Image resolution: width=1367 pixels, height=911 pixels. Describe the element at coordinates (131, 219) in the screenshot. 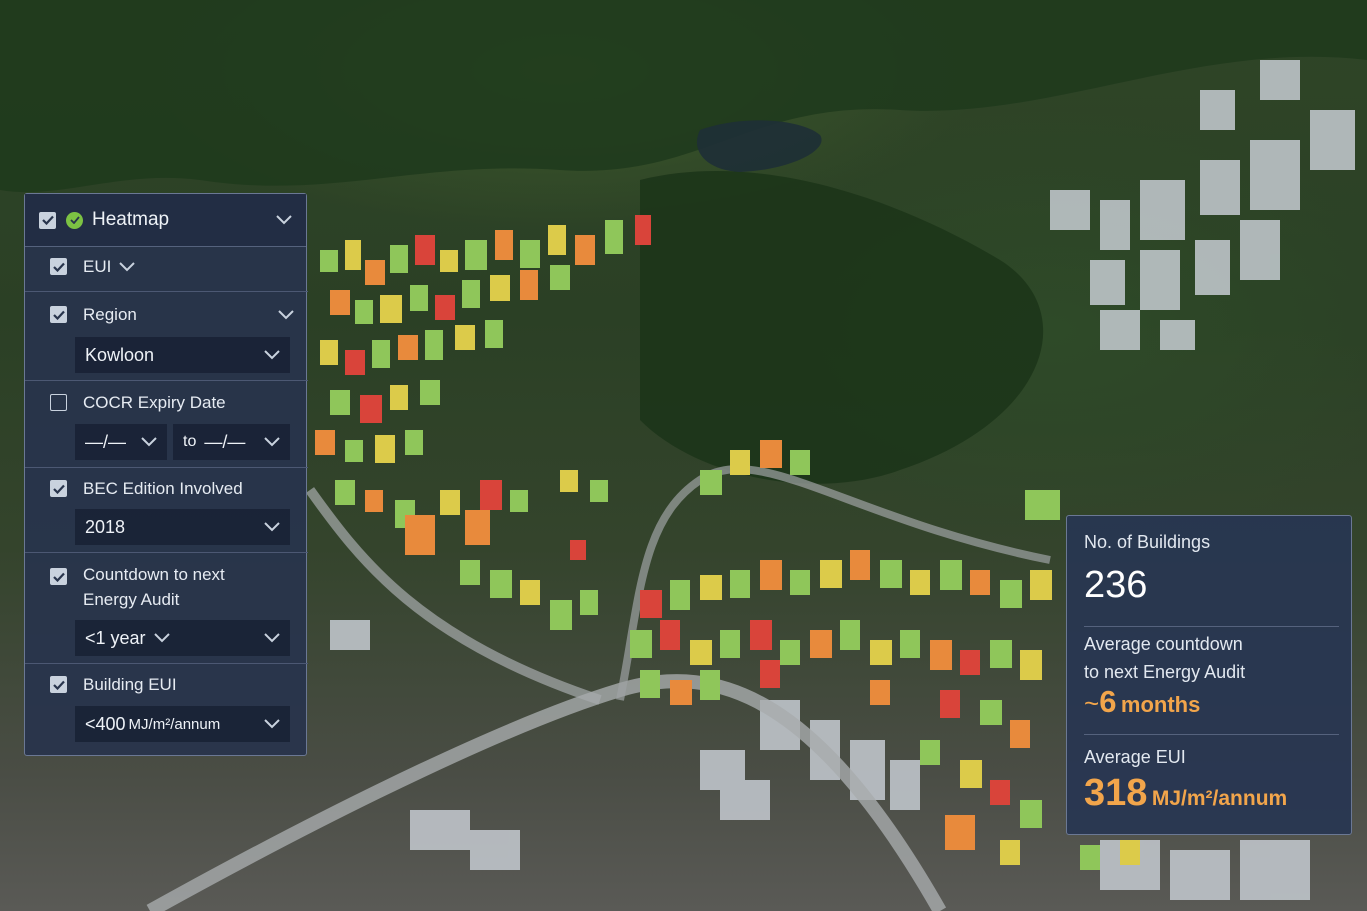

I see `heatmap-title: Heatmap` at that location.